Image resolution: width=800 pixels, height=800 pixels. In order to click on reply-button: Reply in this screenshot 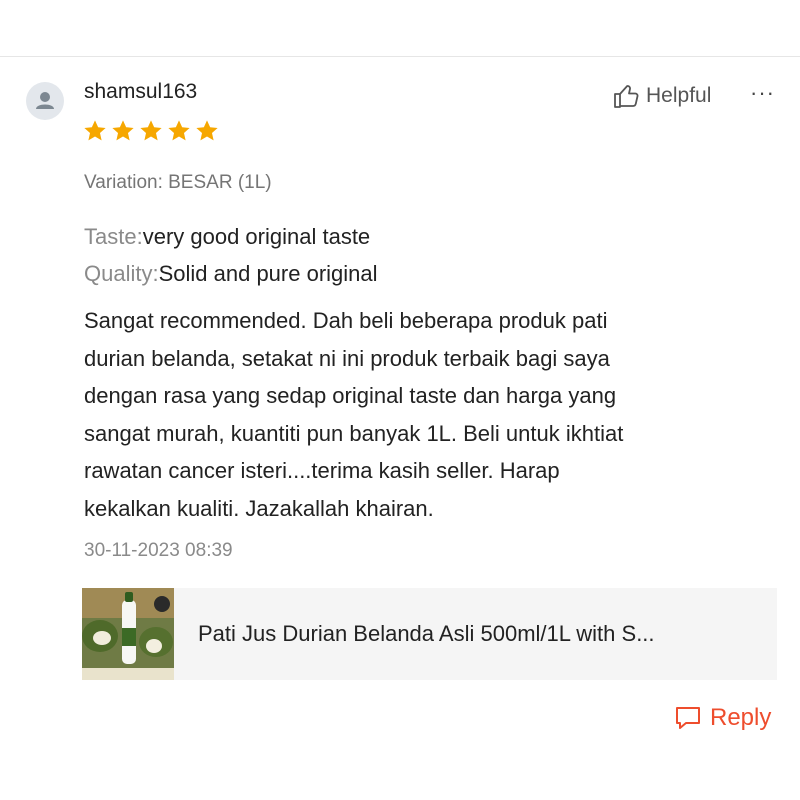, I will do `click(722, 718)`.